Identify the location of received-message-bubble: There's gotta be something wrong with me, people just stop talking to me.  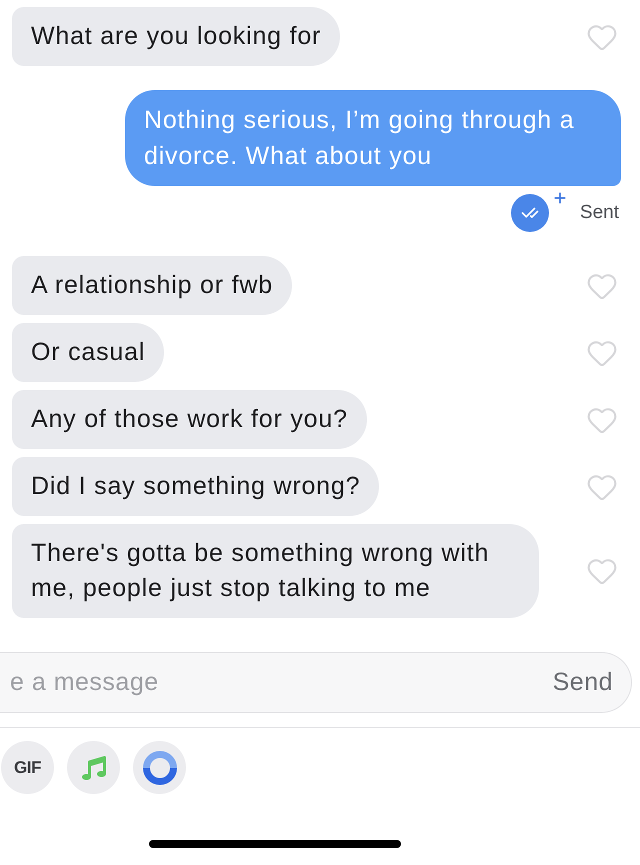
(275, 571).